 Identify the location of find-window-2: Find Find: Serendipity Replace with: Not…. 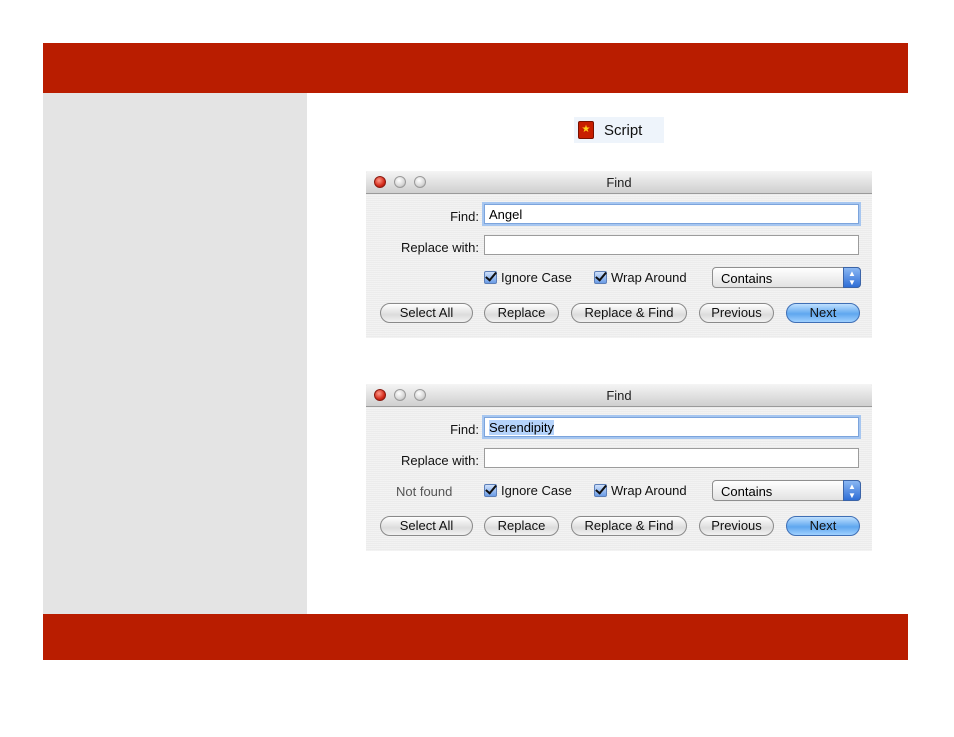
(619, 467).